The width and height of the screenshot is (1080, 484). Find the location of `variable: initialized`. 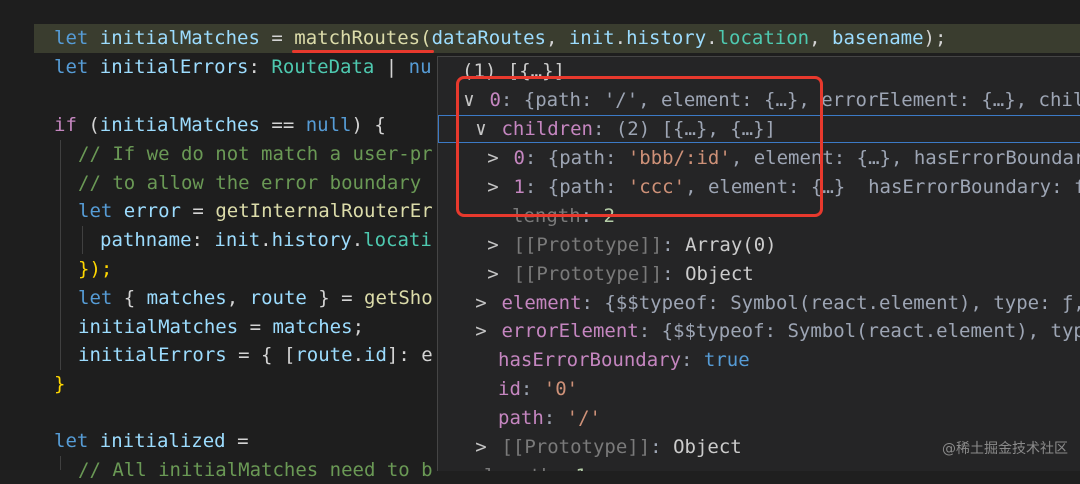

variable: initialized is located at coordinates (162, 441).